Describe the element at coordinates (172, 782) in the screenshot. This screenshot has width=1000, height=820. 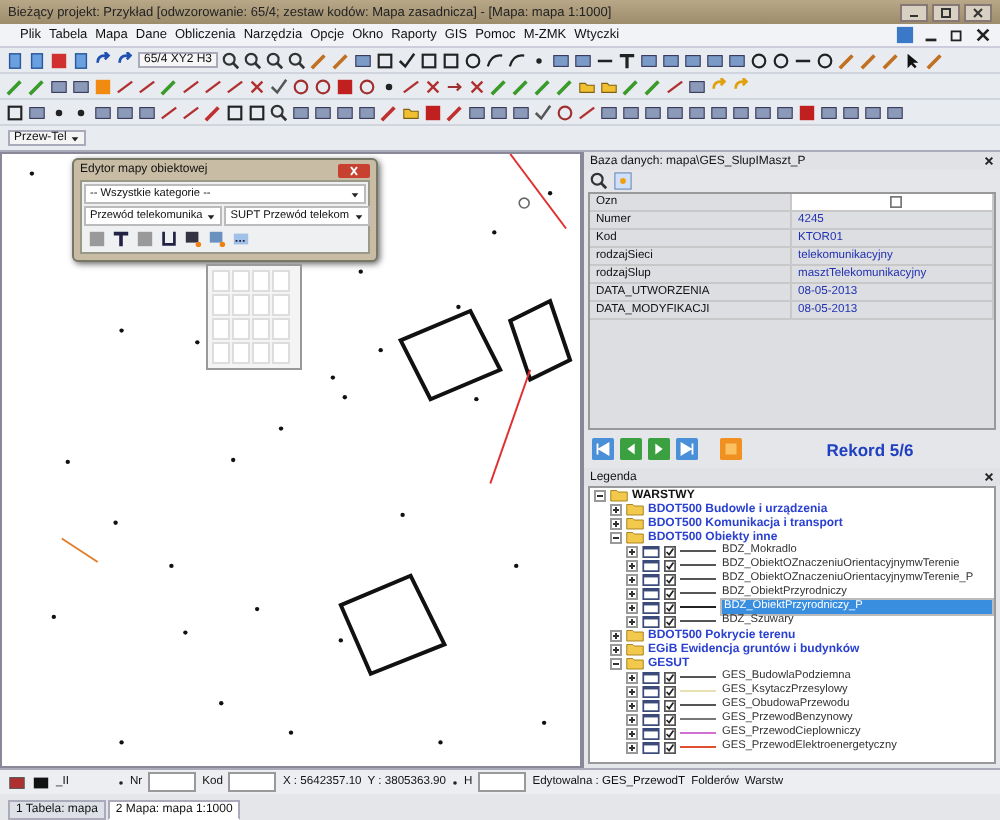
I see `number-field` at that location.